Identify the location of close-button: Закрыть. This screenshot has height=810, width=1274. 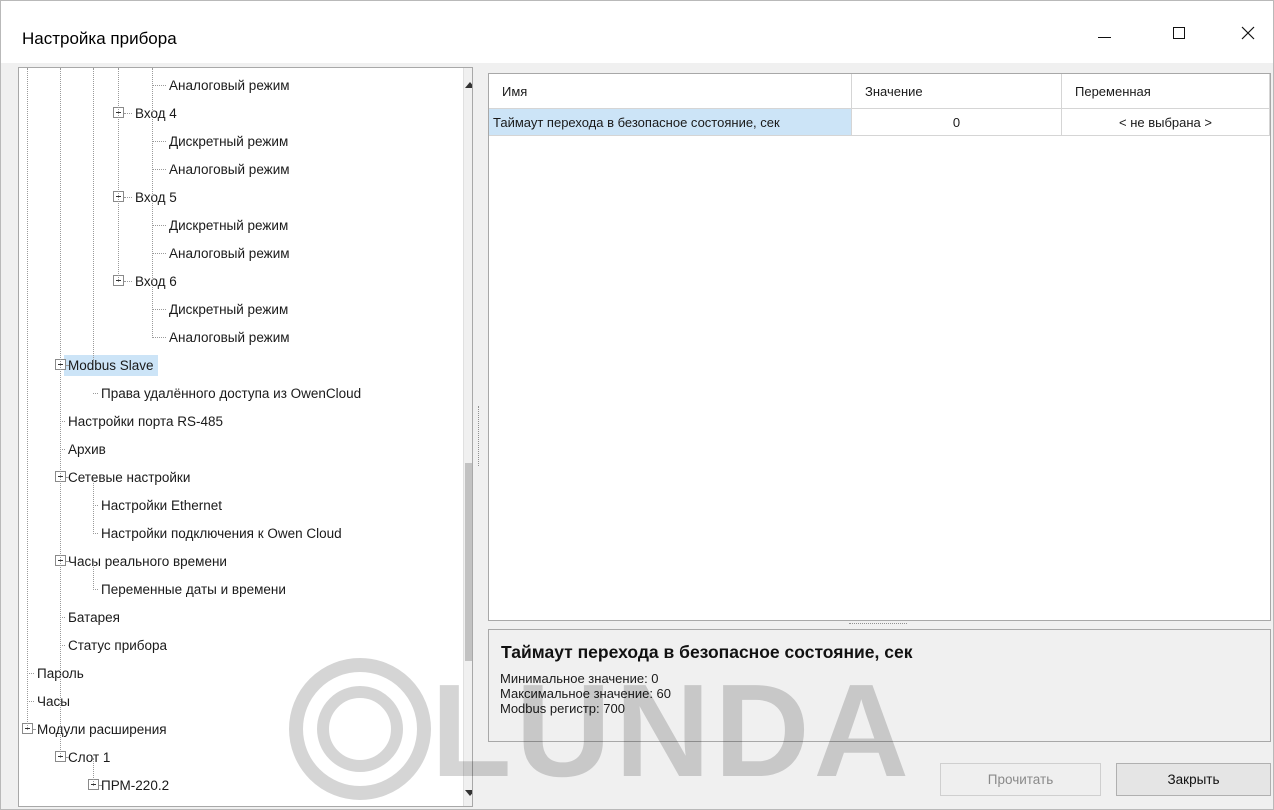
(1193, 779).